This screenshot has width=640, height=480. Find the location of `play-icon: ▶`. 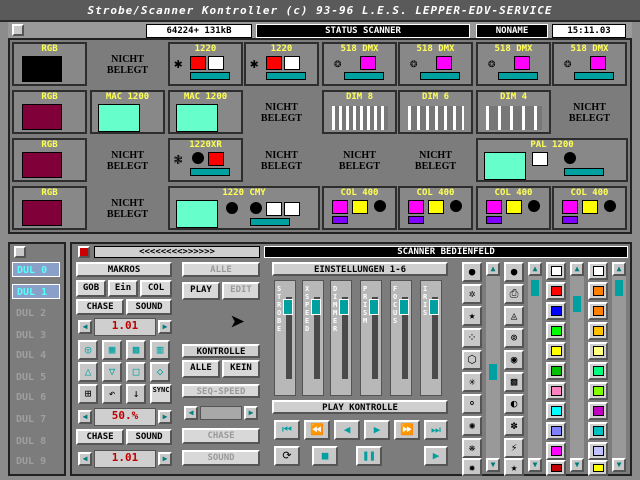

play-icon: ▶ is located at coordinates (436, 456).